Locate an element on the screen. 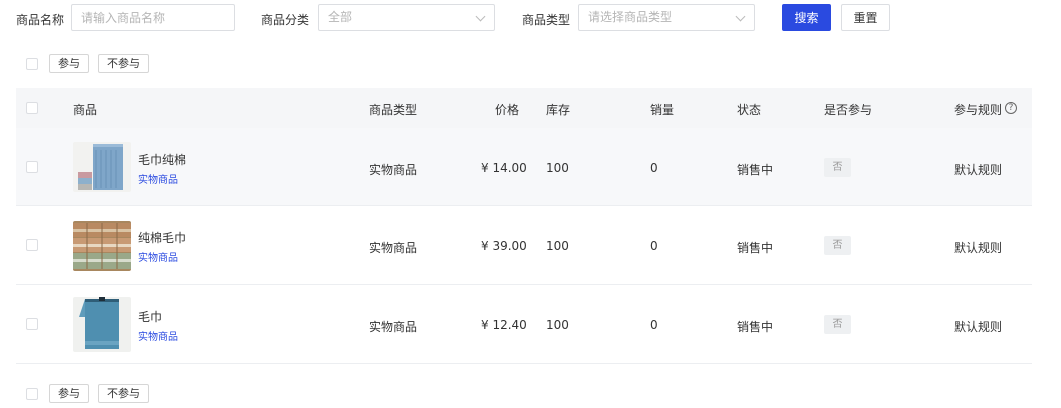 The image size is (1061, 408). search-button: 搜索 is located at coordinates (806, 17).